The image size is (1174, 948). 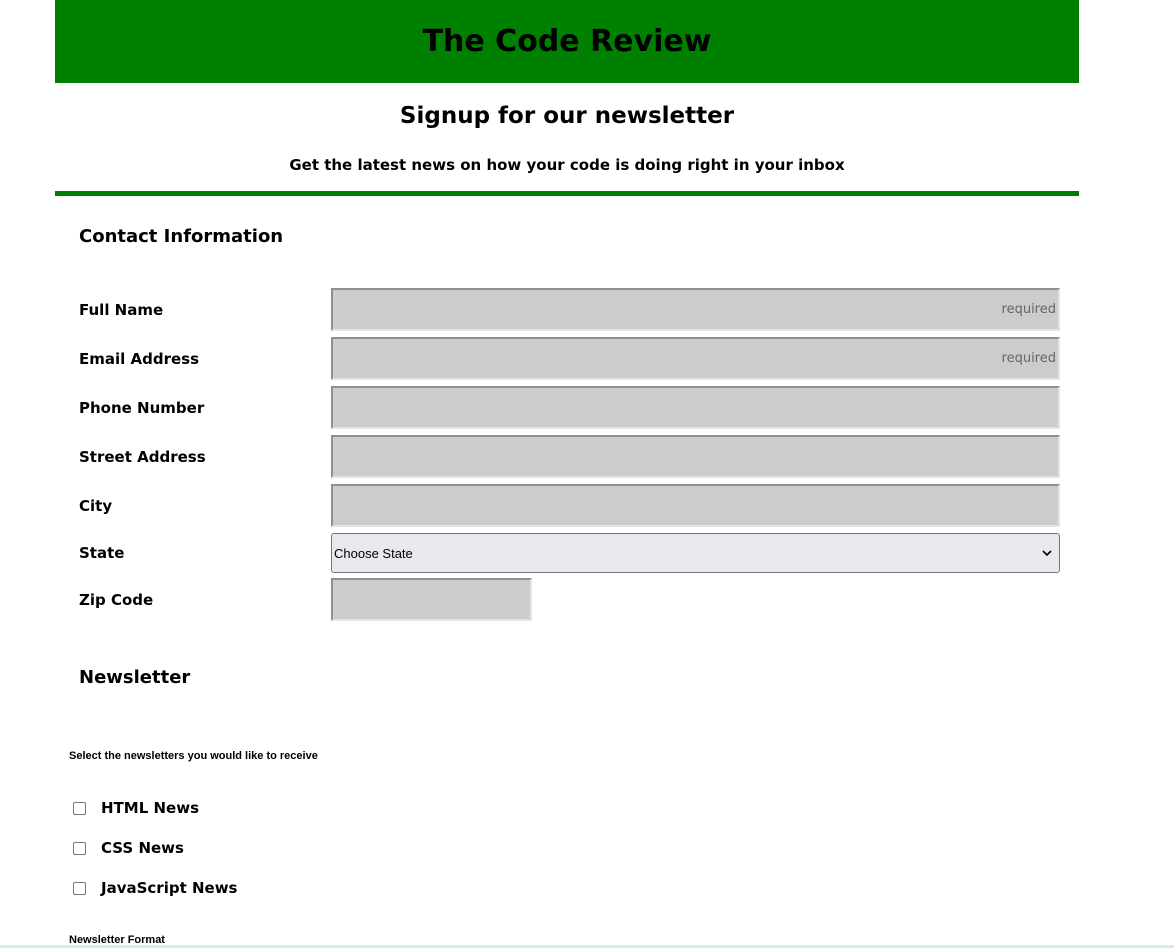 What do you see at coordinates (121, 310) in the screenshot?
I see `full-name-label: Full Name` at bounding box center [121, 310].